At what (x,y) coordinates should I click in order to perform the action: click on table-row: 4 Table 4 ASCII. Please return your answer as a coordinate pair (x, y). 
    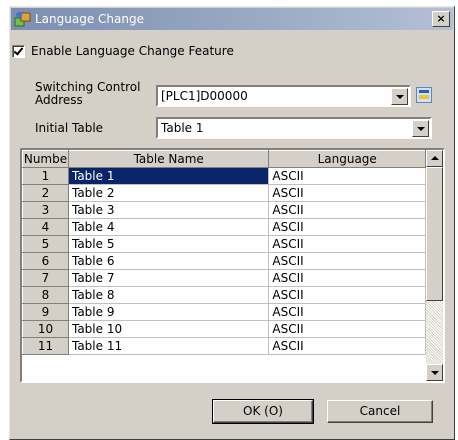
    Looking at the image, I should click on (224, 227).